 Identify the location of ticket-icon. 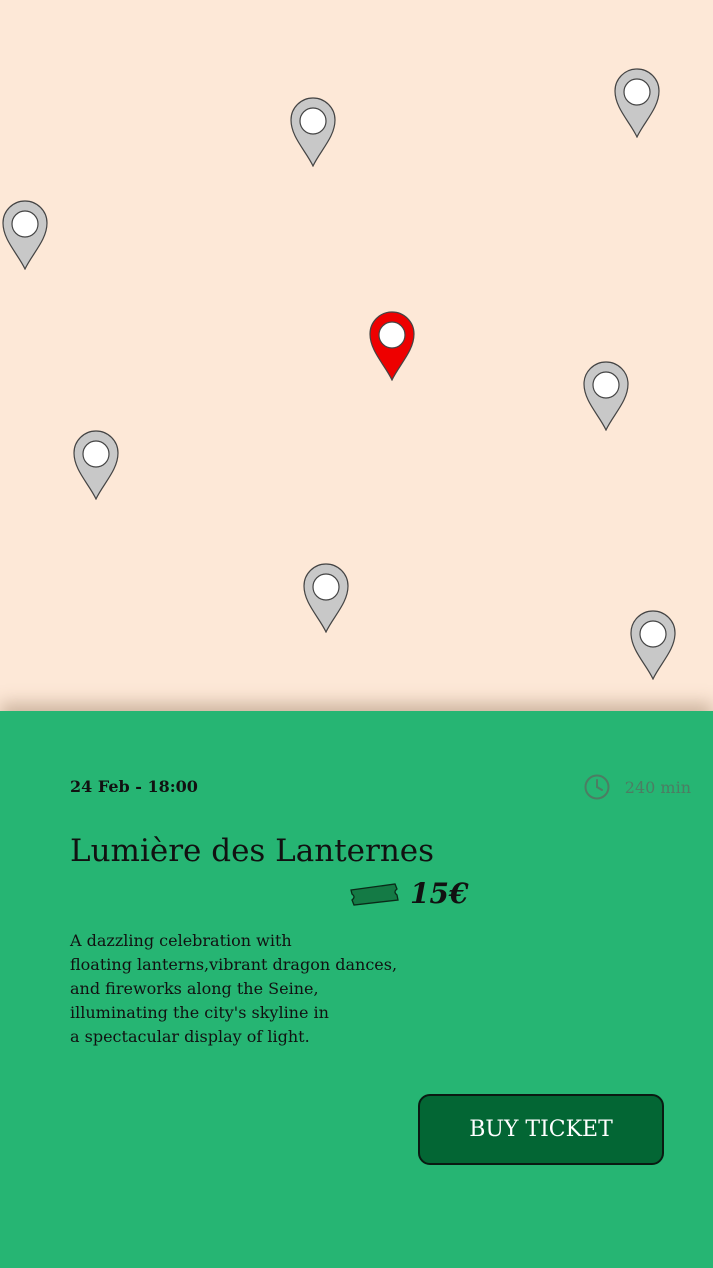
(374, 894).